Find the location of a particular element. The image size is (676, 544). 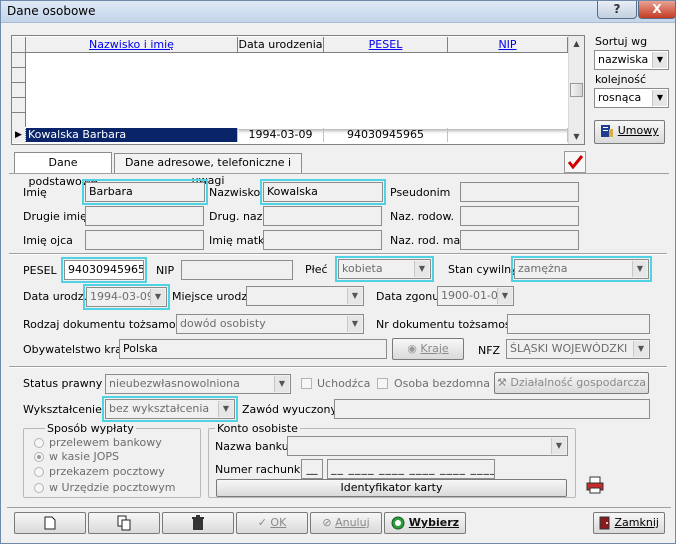

profession-label: Zawód wyuczony is located at coordinates (289, 409).